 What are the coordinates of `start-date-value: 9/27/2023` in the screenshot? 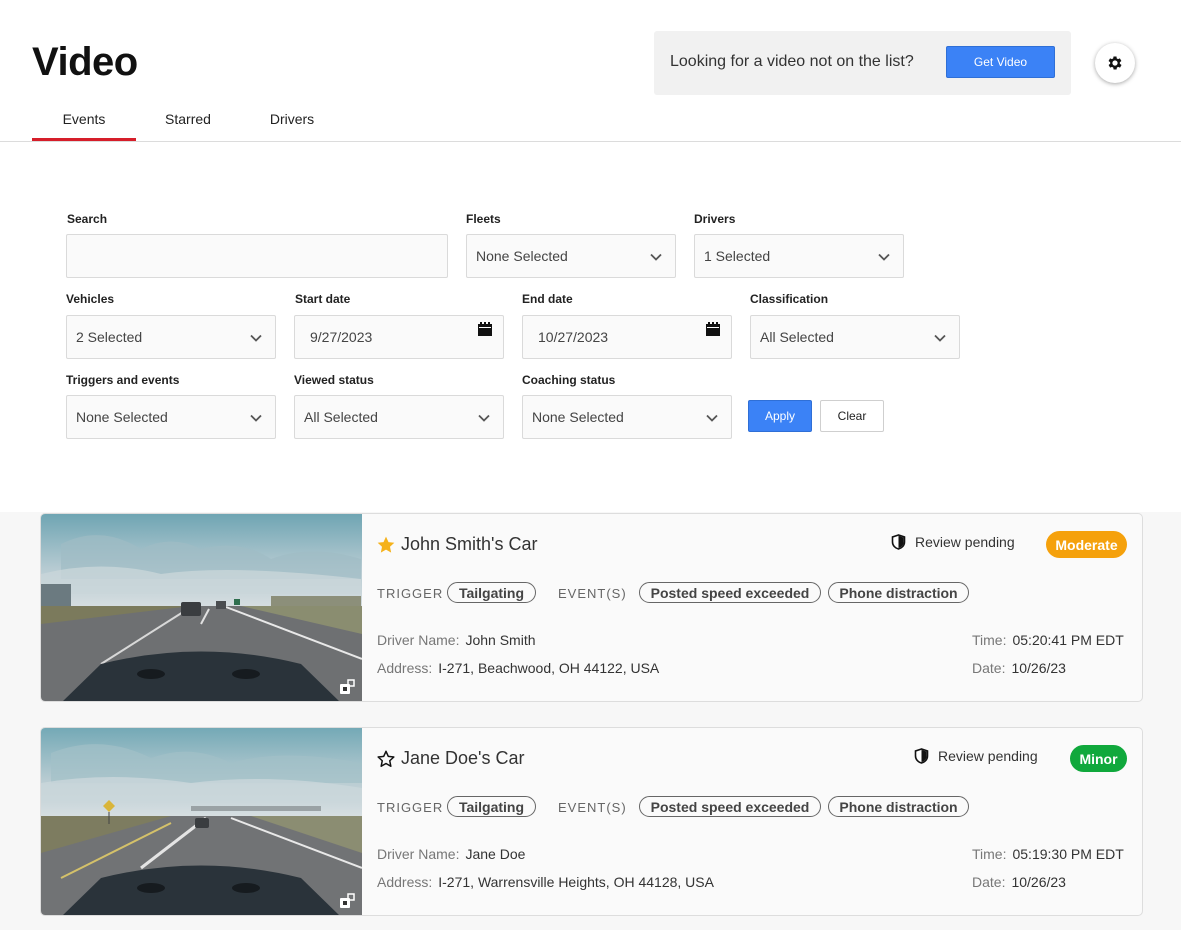 It's located at (341, 337).